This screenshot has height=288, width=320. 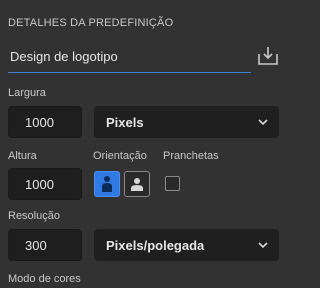 I want to click on orientation-portrait-button, so click(x=107, y=184).